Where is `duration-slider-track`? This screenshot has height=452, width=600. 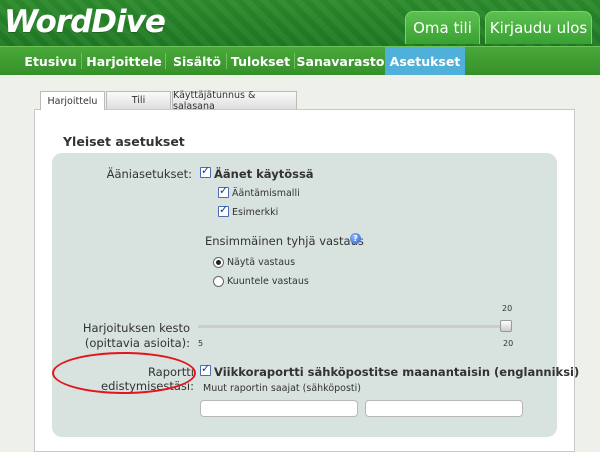
duration-slider-track is located at coordinates (355, 326).